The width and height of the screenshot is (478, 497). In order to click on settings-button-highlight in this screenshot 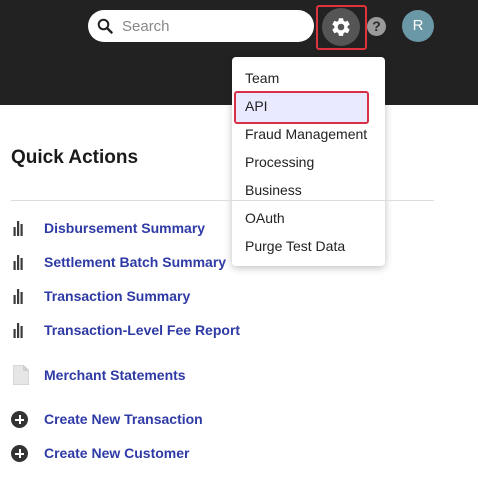, I will do `click(341, 27)`.